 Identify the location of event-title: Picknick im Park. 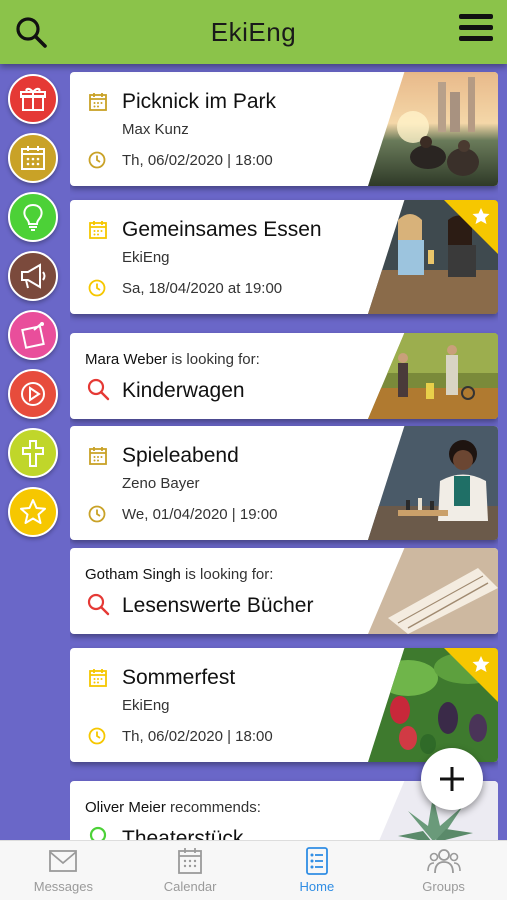
(199, 101).